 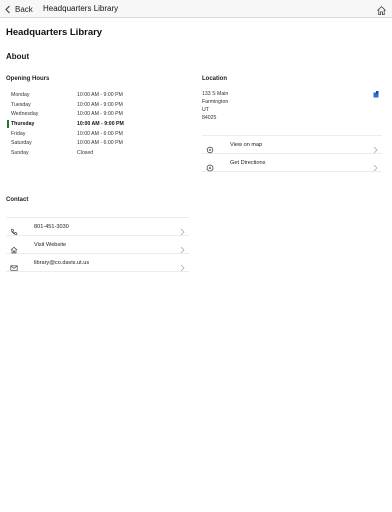 I want to click on mail-icon, so click(x=14, y=265).